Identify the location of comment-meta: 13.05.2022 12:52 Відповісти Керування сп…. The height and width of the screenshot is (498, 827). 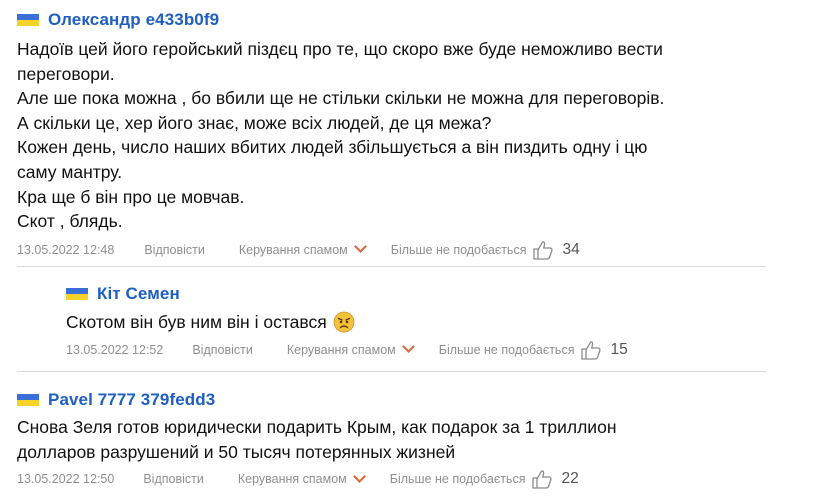
(446, 350).